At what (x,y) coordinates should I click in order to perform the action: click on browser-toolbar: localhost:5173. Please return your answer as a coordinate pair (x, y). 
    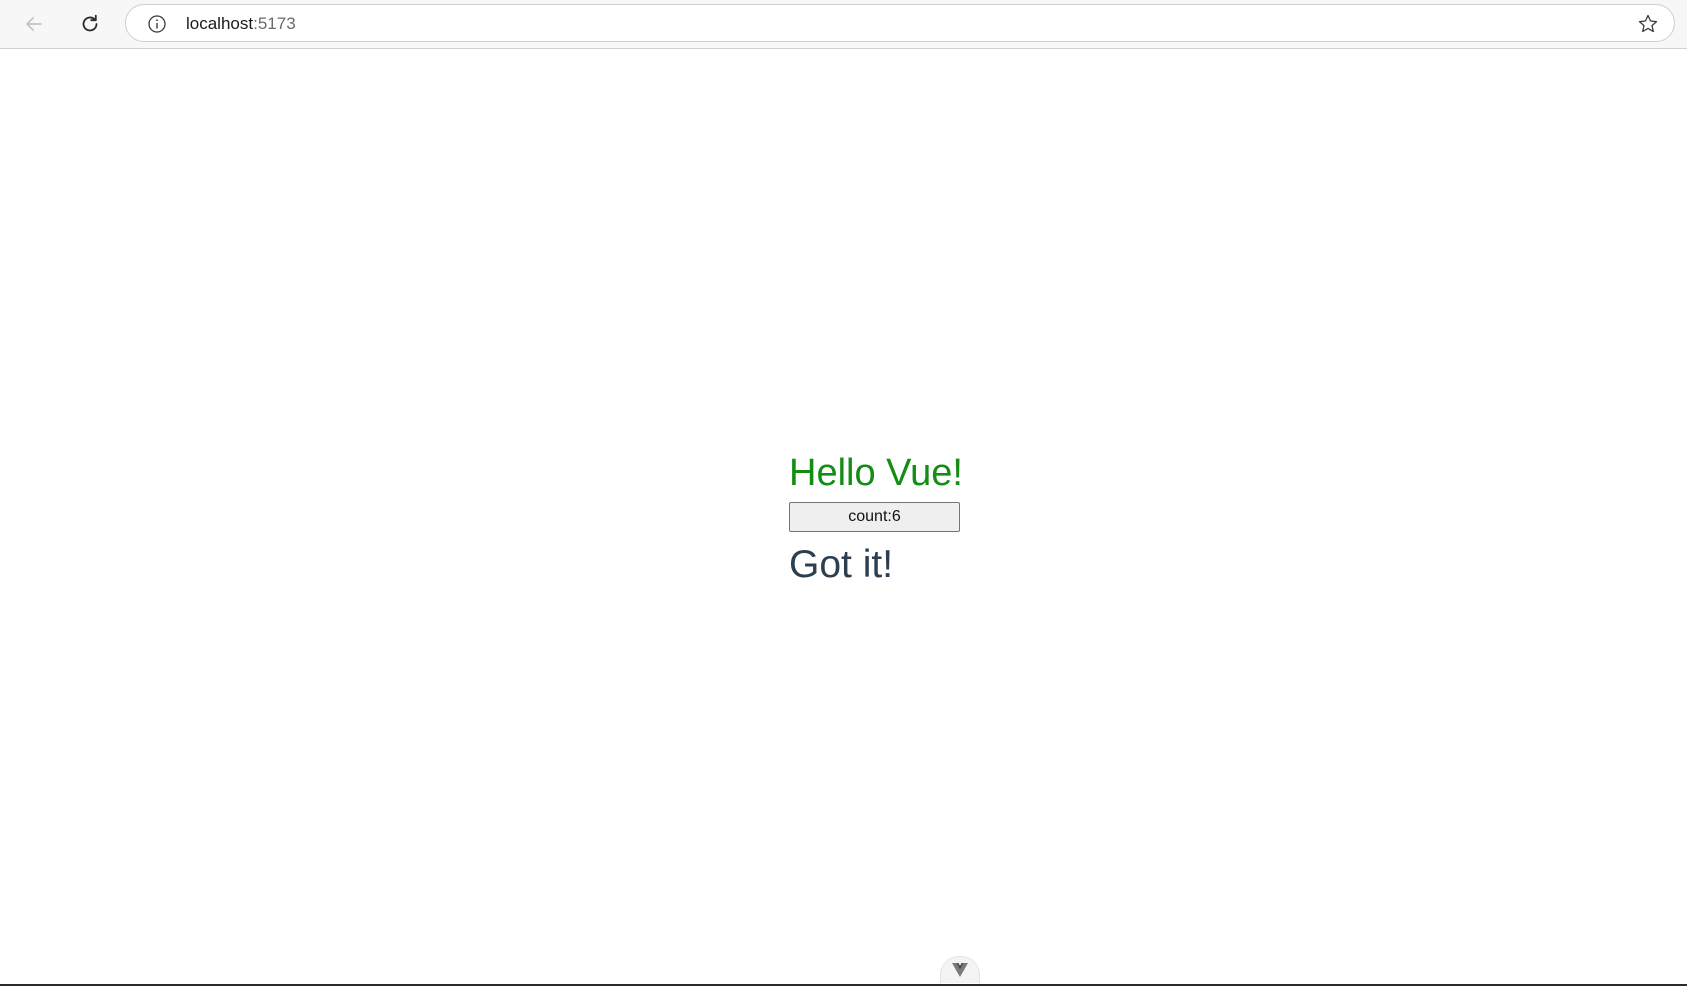
    Looking at the image, I should click on (843, 24).